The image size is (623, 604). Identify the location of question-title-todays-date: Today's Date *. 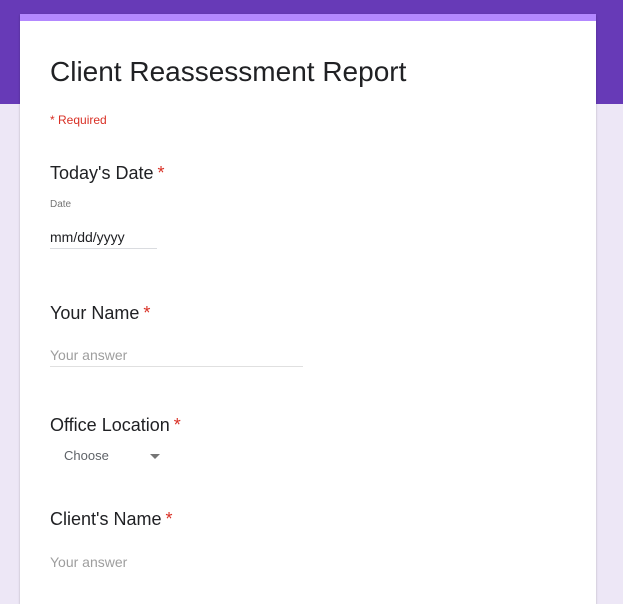
(107, 173).